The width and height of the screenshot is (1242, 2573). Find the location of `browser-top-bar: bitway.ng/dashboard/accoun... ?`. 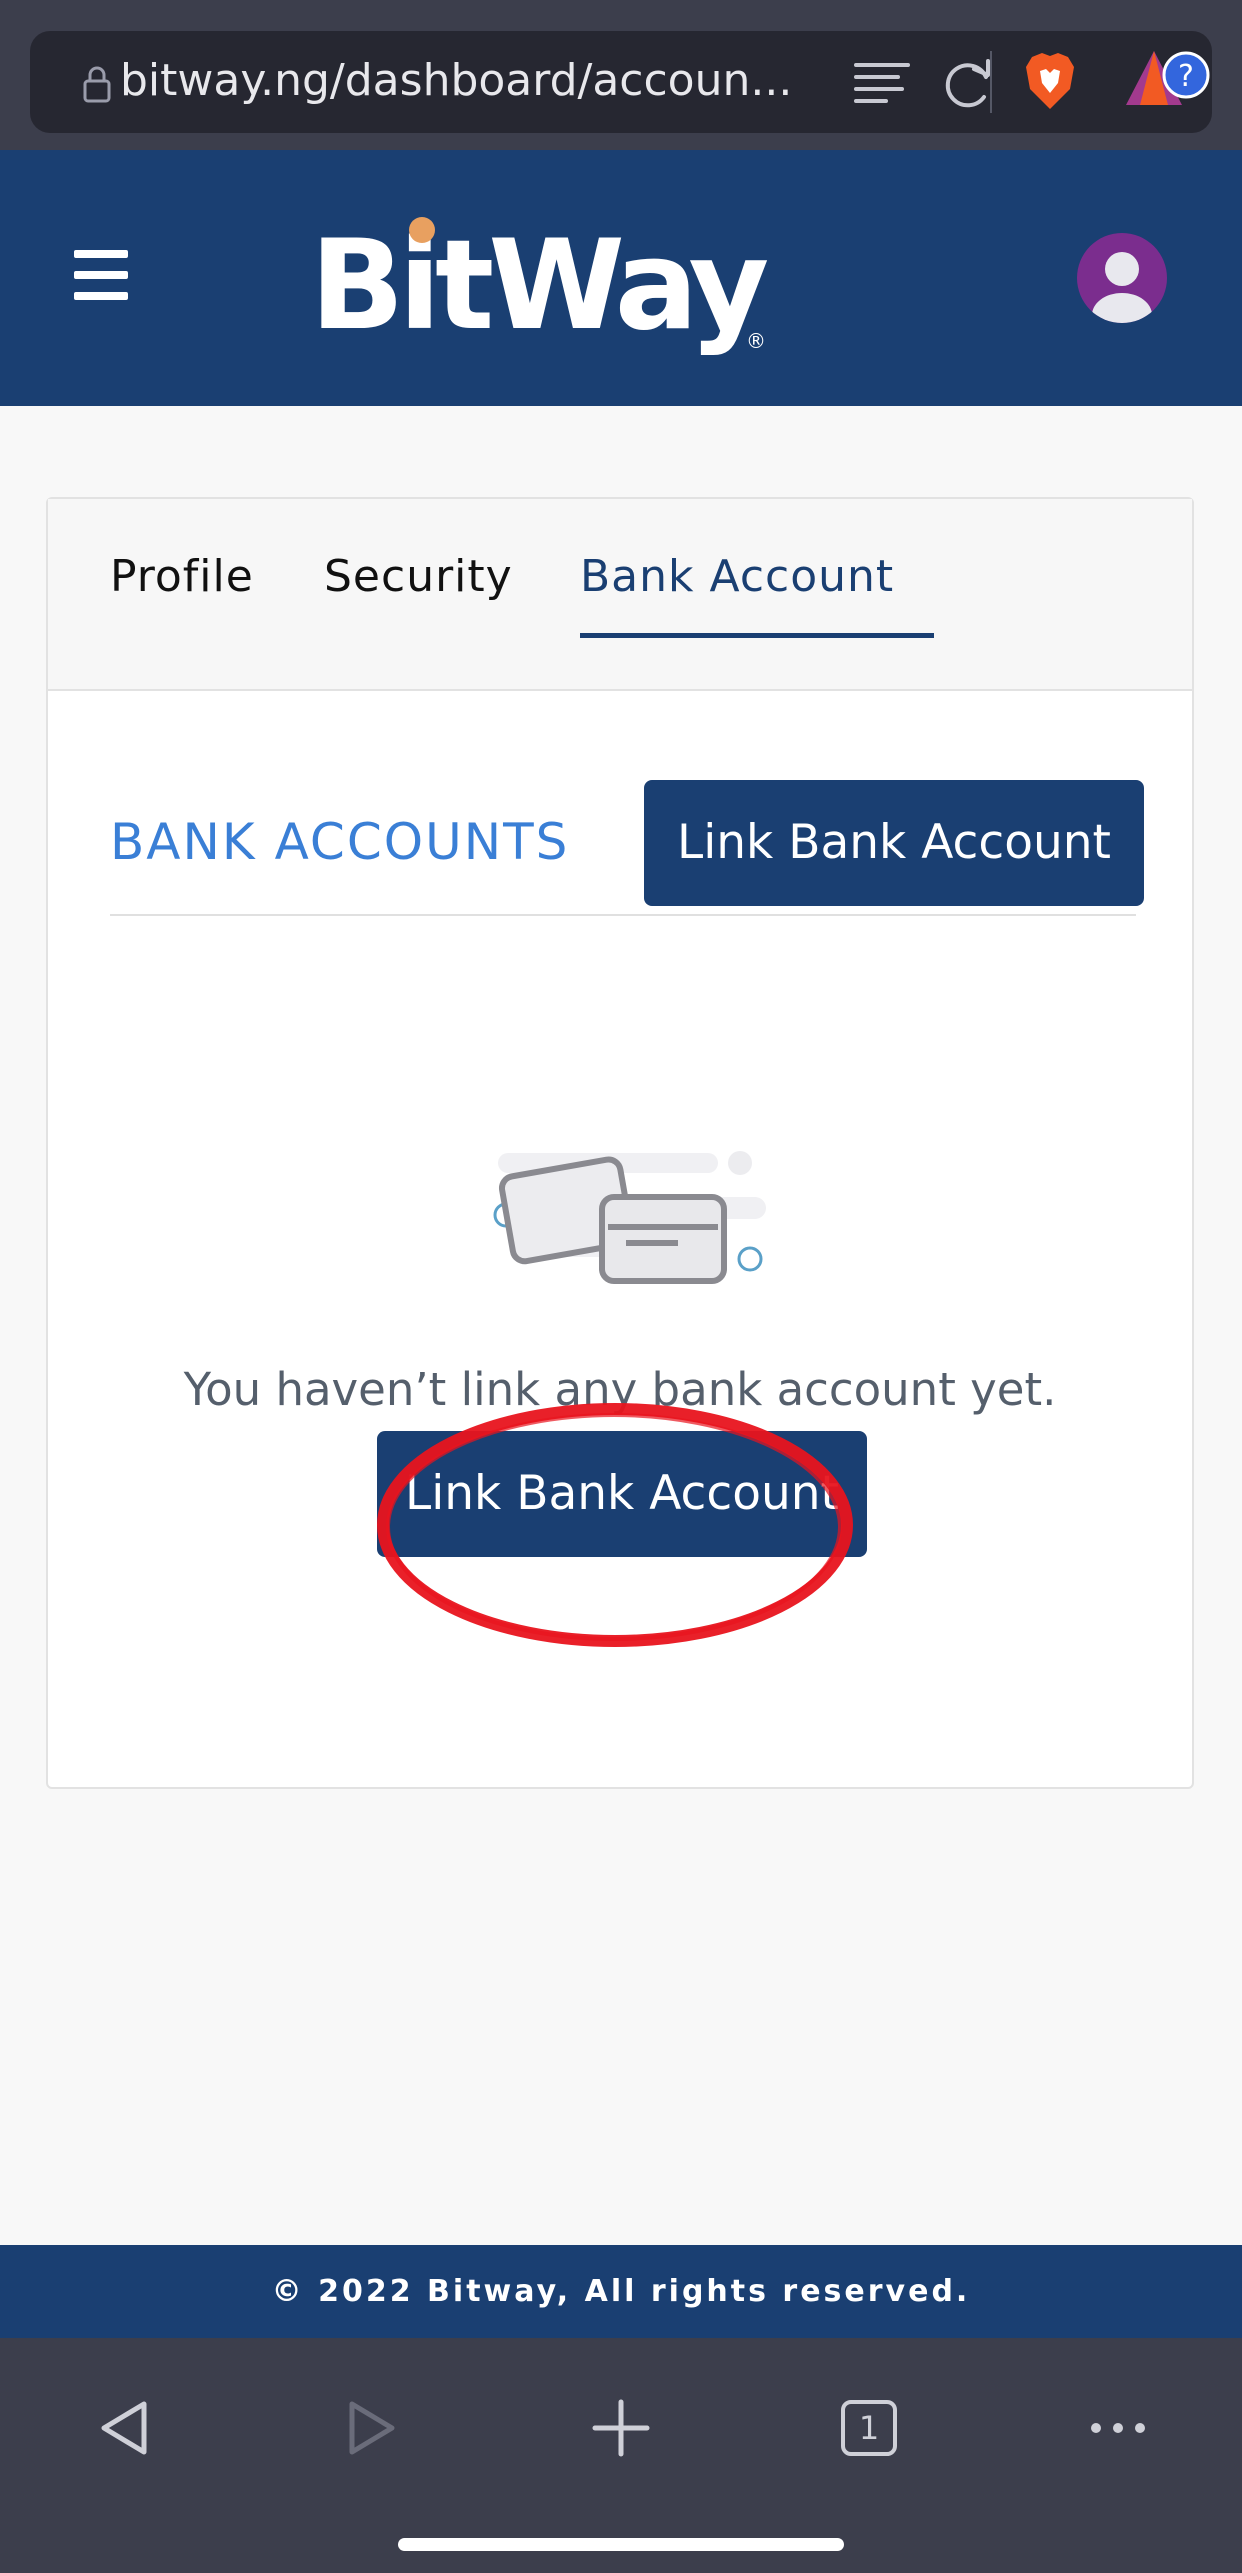

browser-top-bar: bitway.ng/dashboard/accoun... ? is located at coordinates (621, 75).